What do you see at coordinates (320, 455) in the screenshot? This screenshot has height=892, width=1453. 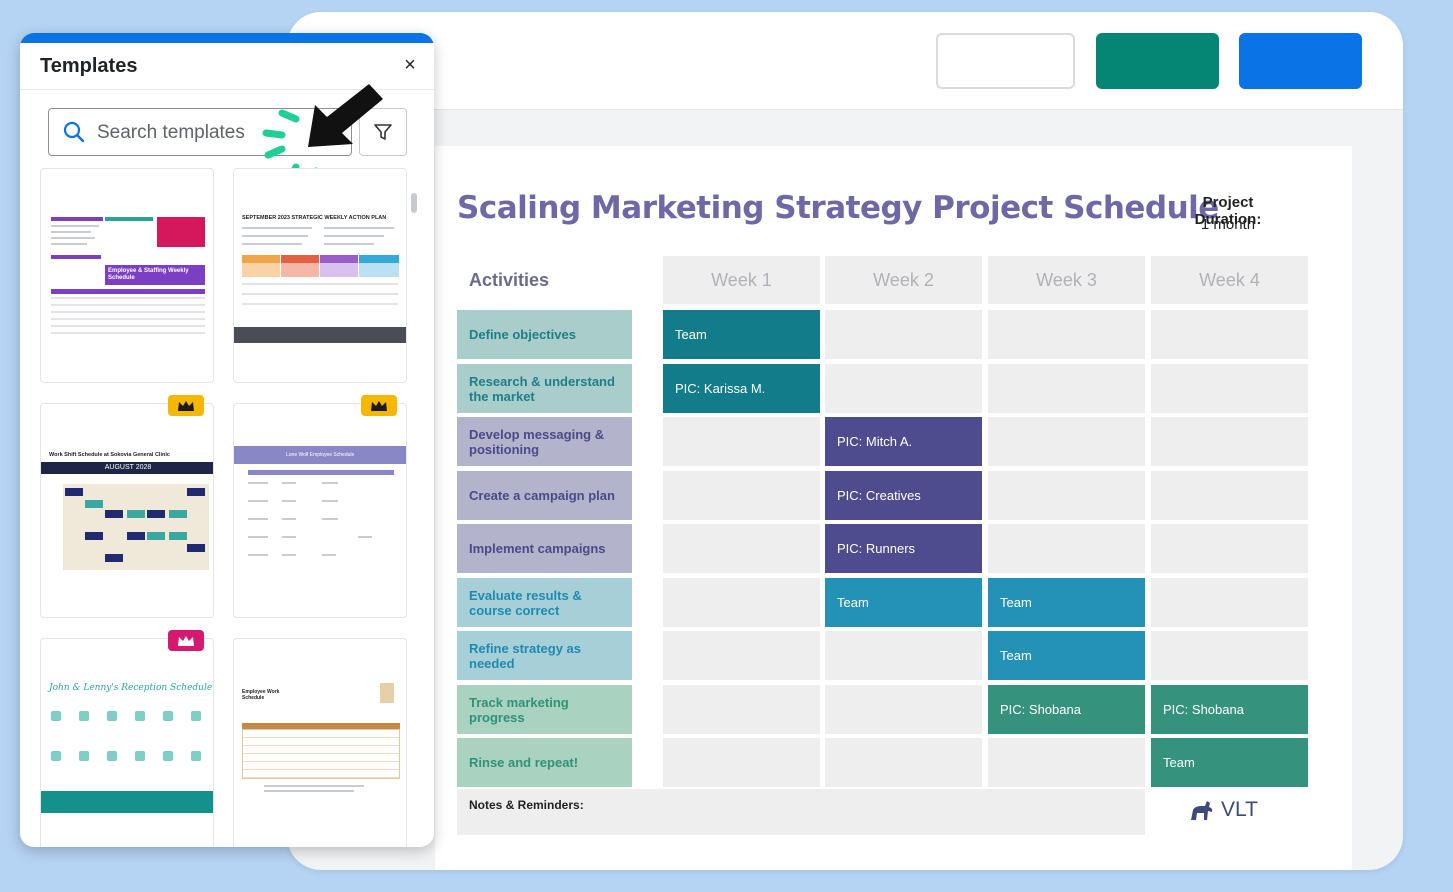 I see `template-caption: Lone Wolf Employee Schedule` at bounding box center [320, 455].